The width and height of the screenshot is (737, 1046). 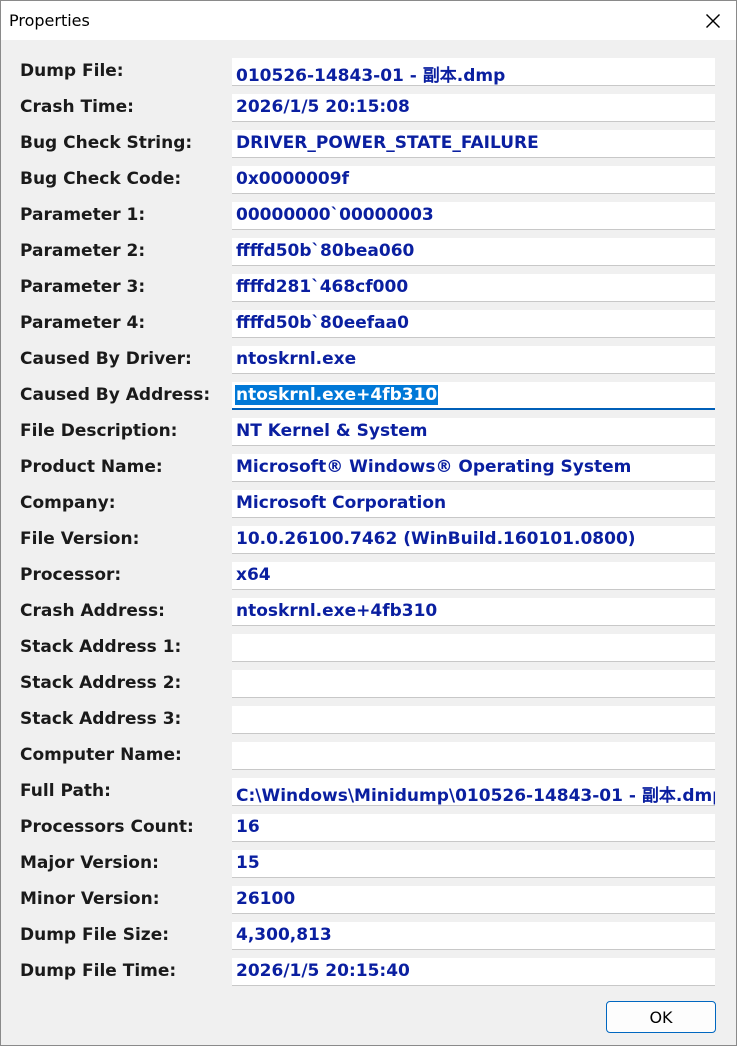 I want to click on property-value-field: 16, so click(x=473, y=828).